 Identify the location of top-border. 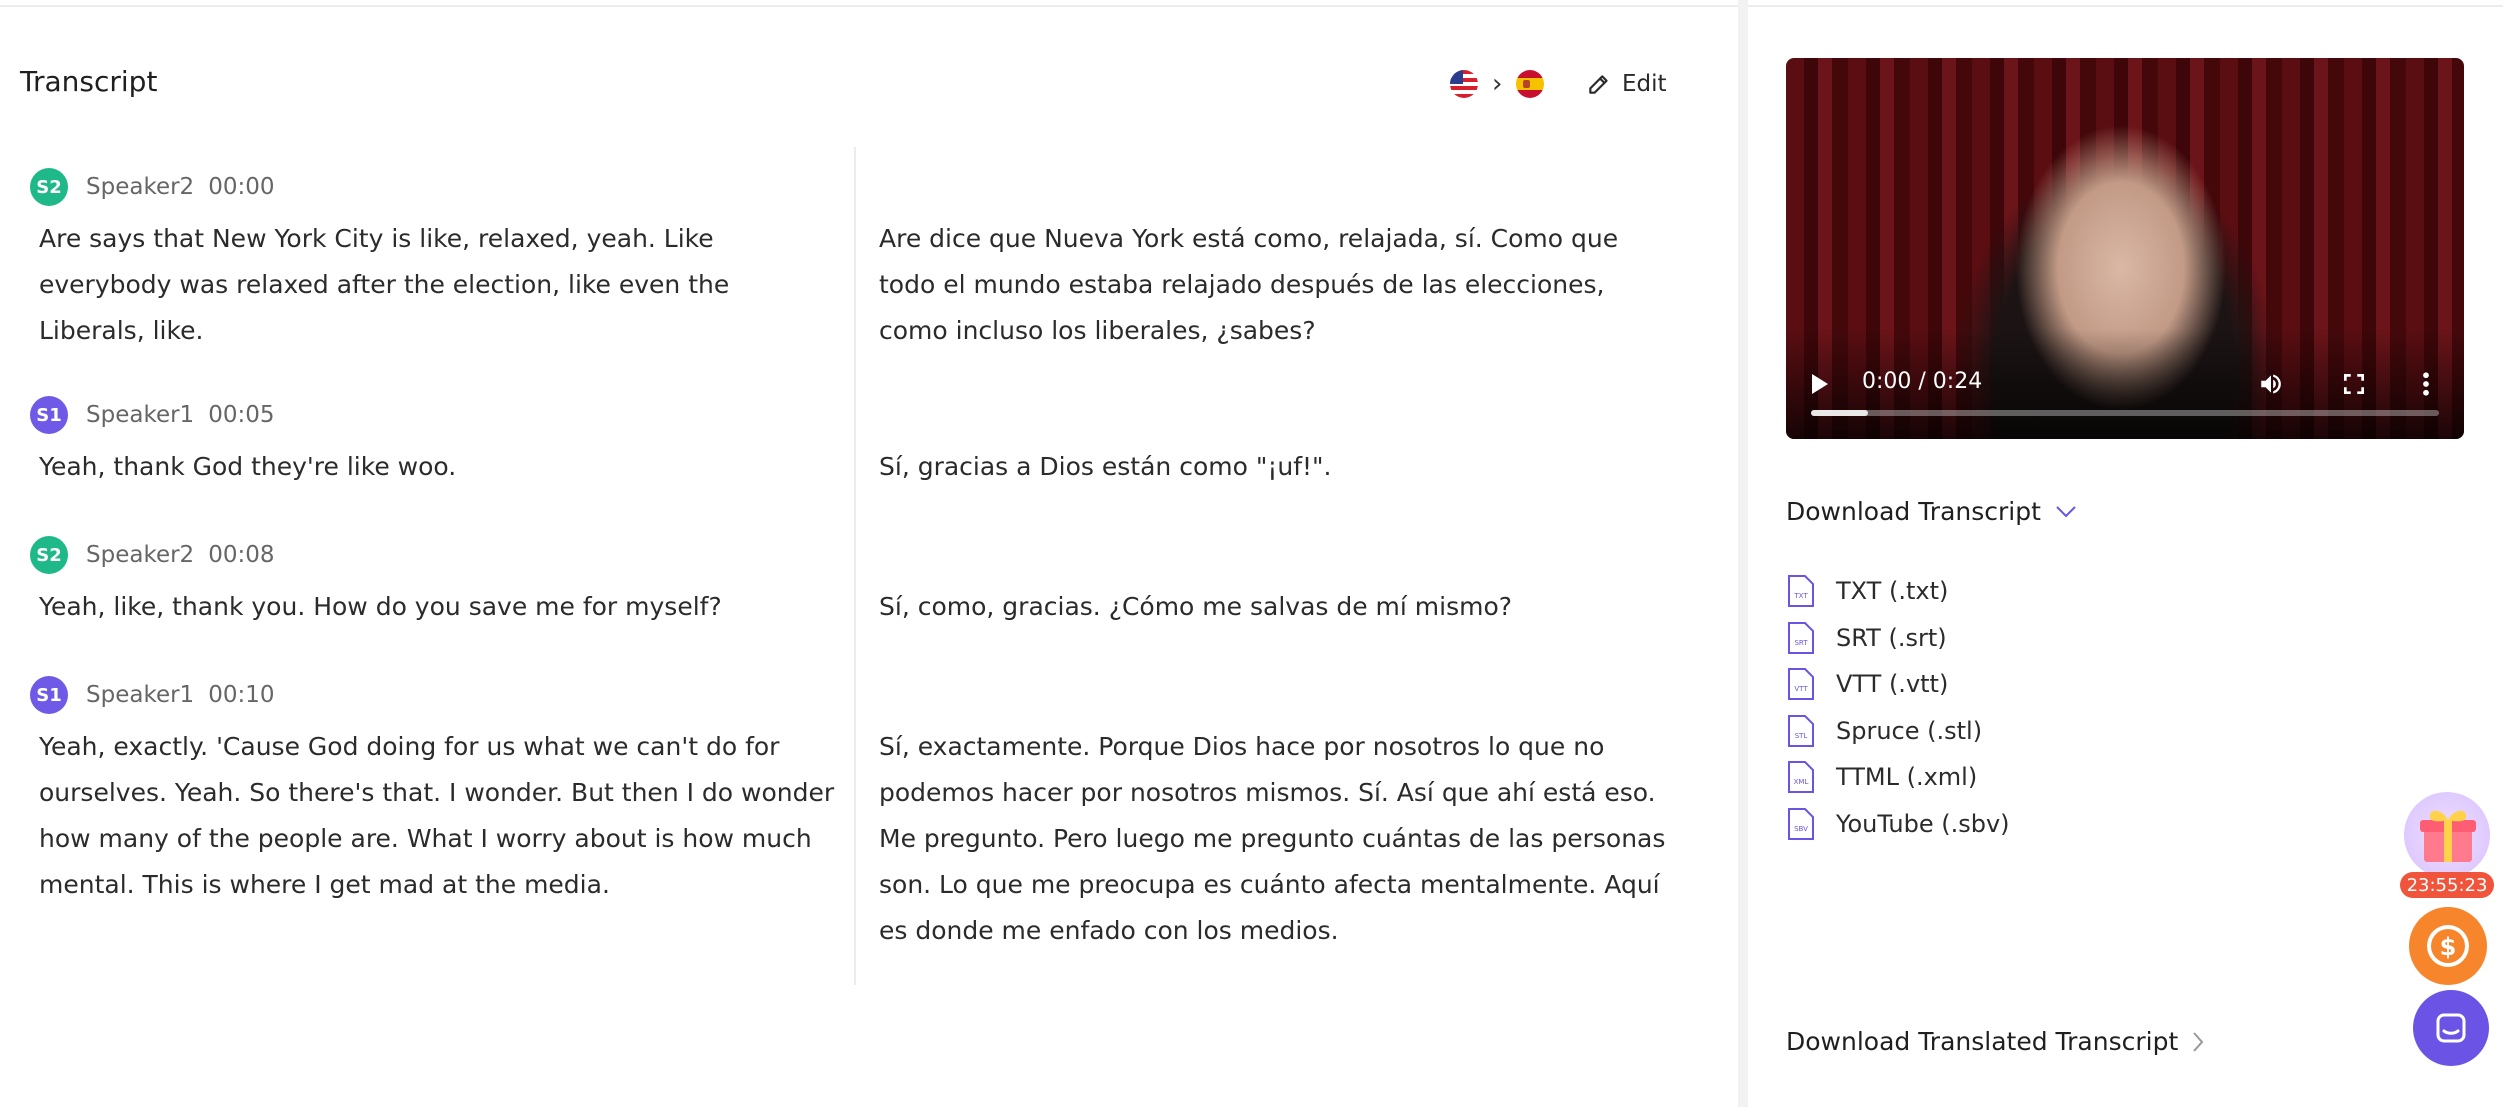
(1251, 3).